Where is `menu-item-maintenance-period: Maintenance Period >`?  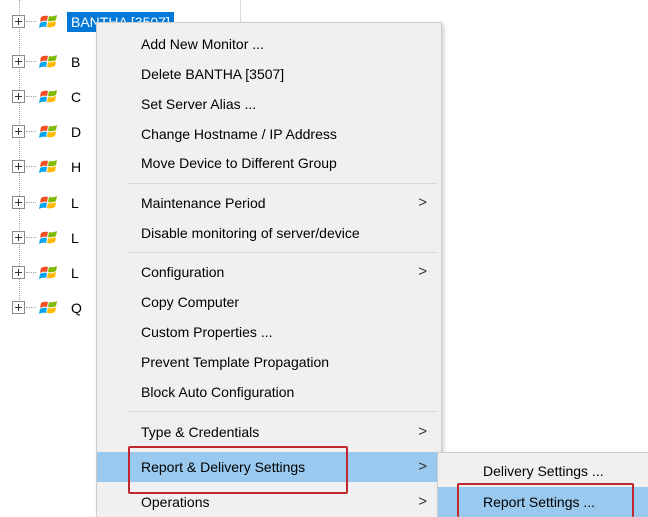 menu-item-maintenance-period: Maintenance Period > is located at coordinates (269, 203).